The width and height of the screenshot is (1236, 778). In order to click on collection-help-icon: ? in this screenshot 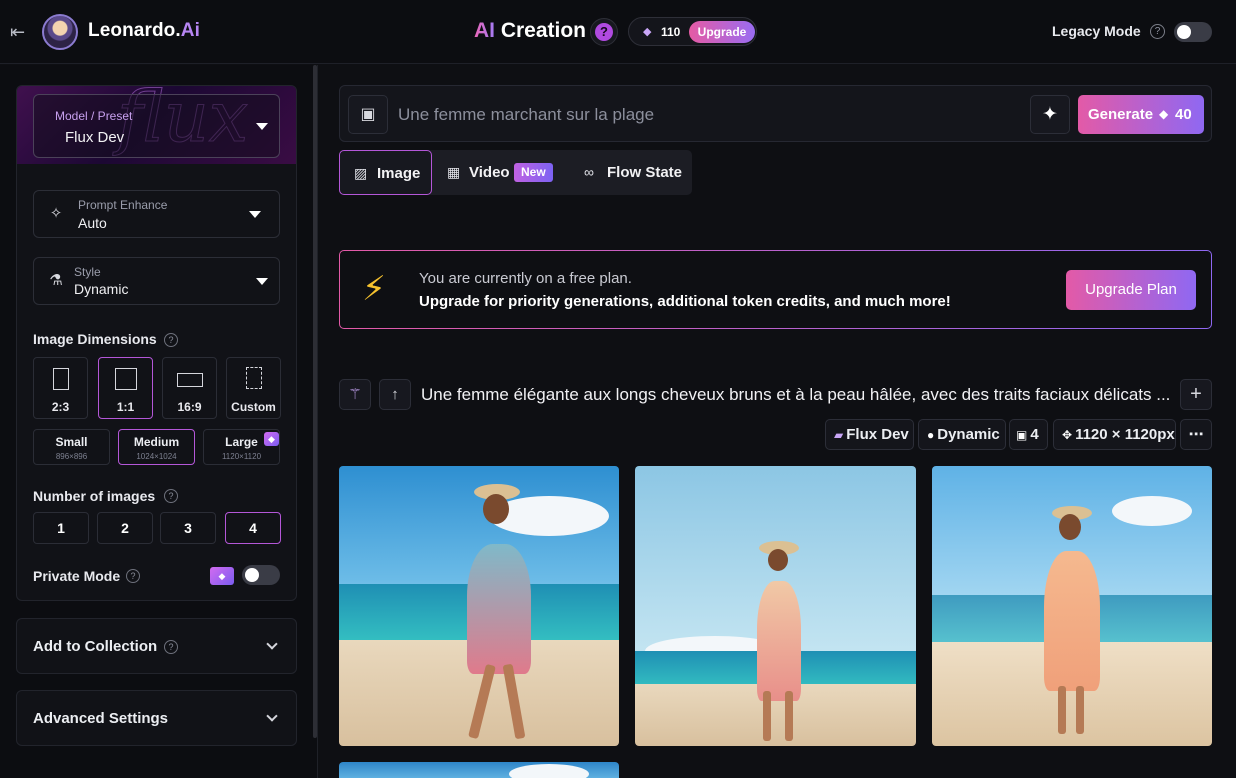, I will do `click(171, 647)`.